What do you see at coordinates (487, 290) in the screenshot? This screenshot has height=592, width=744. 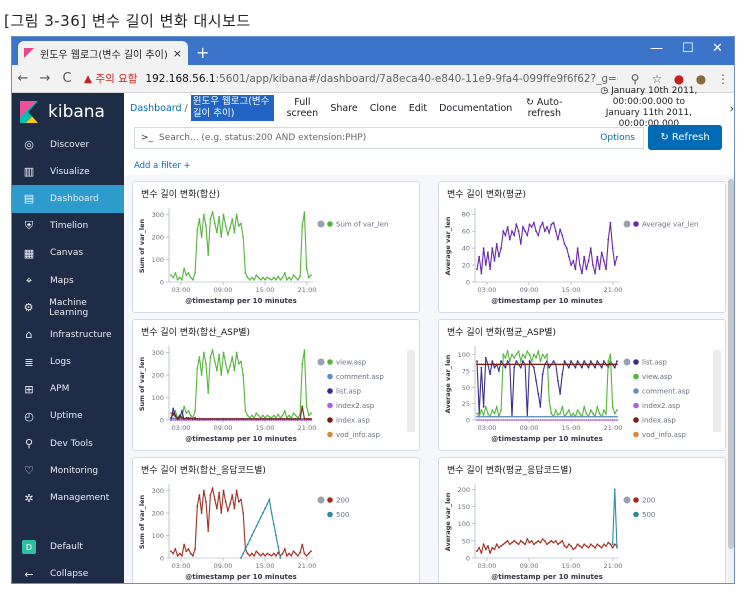 I see `x-tick-label: 03:00` at bounding box center [487, 290].